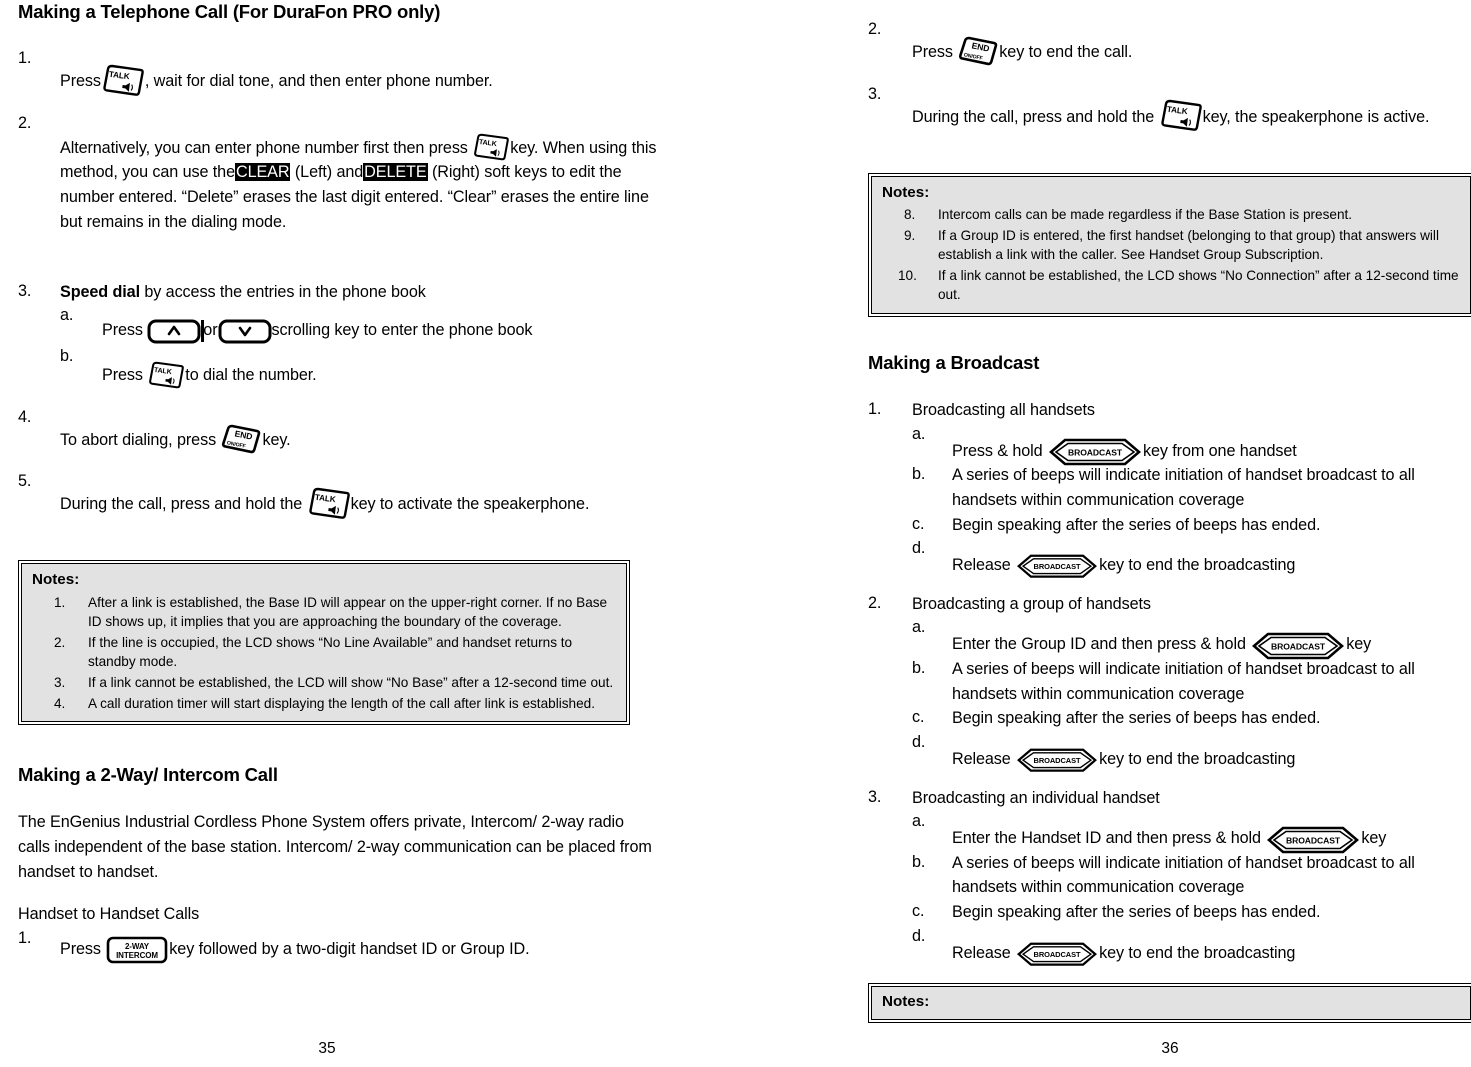  What do you see at coordinates (1197, 952) in the screenshot?
I see `broadcast-3d-post-text: key to end the broadcasting` at bounding box center [1197, 952].